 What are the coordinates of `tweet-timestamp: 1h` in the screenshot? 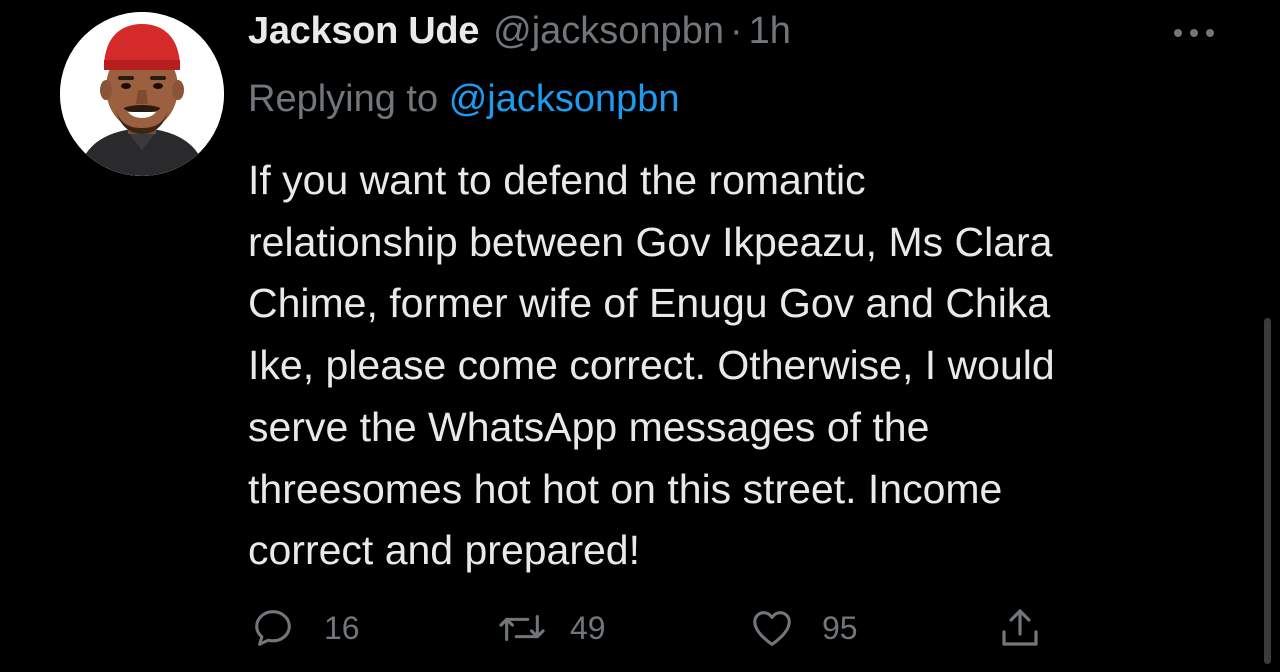 It's located at (770, 31).